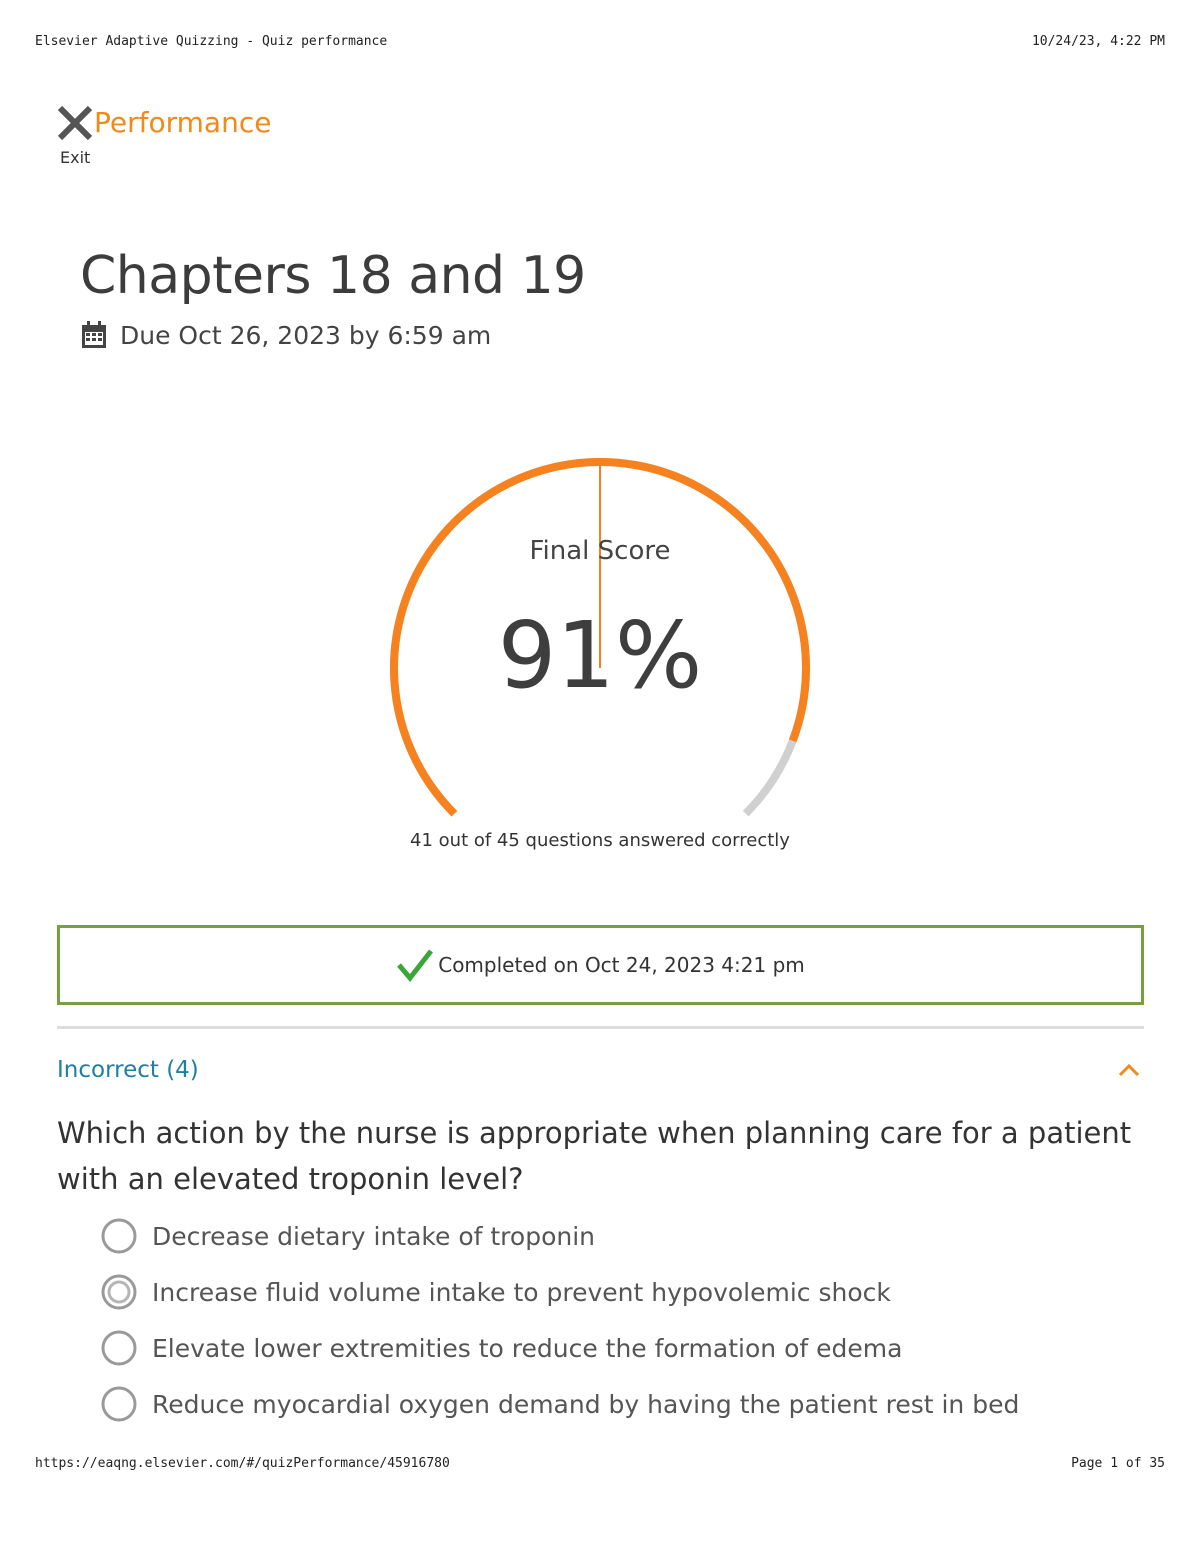 This screenshot has width=1200, height=1553. I want to click on close-x-icon, so click(75, 123).